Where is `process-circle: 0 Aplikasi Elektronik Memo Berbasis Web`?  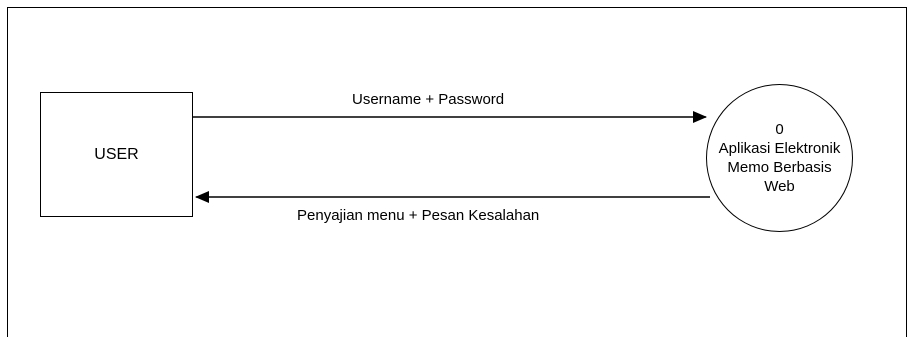 process-circle: 0 Aplikasi Elektronik Memo Berbasis Web is located at coordinates (779, 158).